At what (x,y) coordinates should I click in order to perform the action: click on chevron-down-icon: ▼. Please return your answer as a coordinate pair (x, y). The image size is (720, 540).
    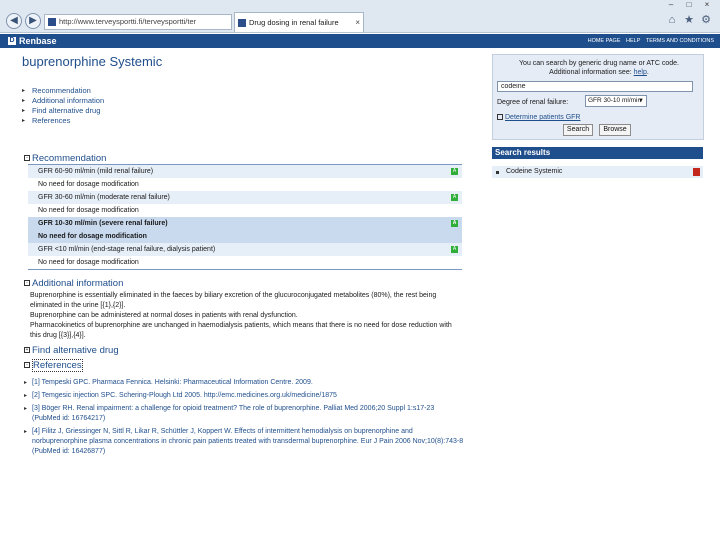
    Looking at the image, I should click on (641, 101).